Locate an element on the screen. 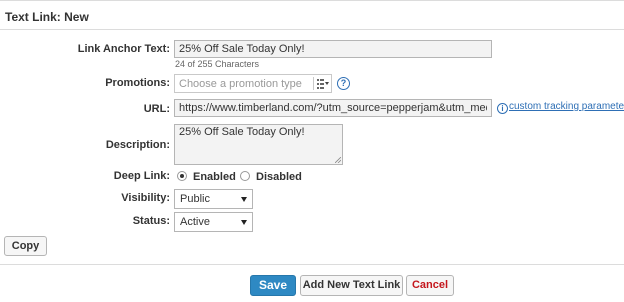 The height and width of the screenshot is (302, 624). description-textarea: 25% Off Sale Today Only! is located at coordinates (258, 144).